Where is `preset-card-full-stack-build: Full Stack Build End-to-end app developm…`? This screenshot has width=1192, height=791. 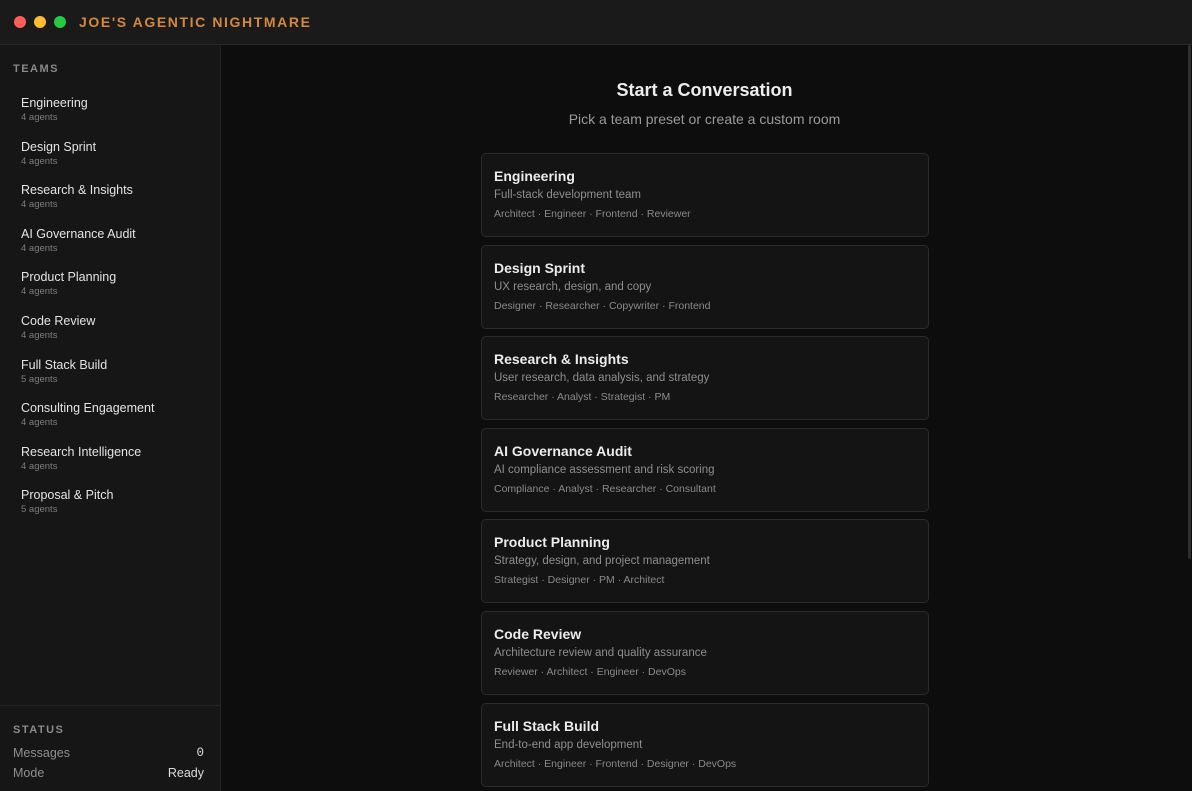
preset-card-full-stack-build: Full Stack Build End-to-end app developm… is located at coordinates (705, 744).